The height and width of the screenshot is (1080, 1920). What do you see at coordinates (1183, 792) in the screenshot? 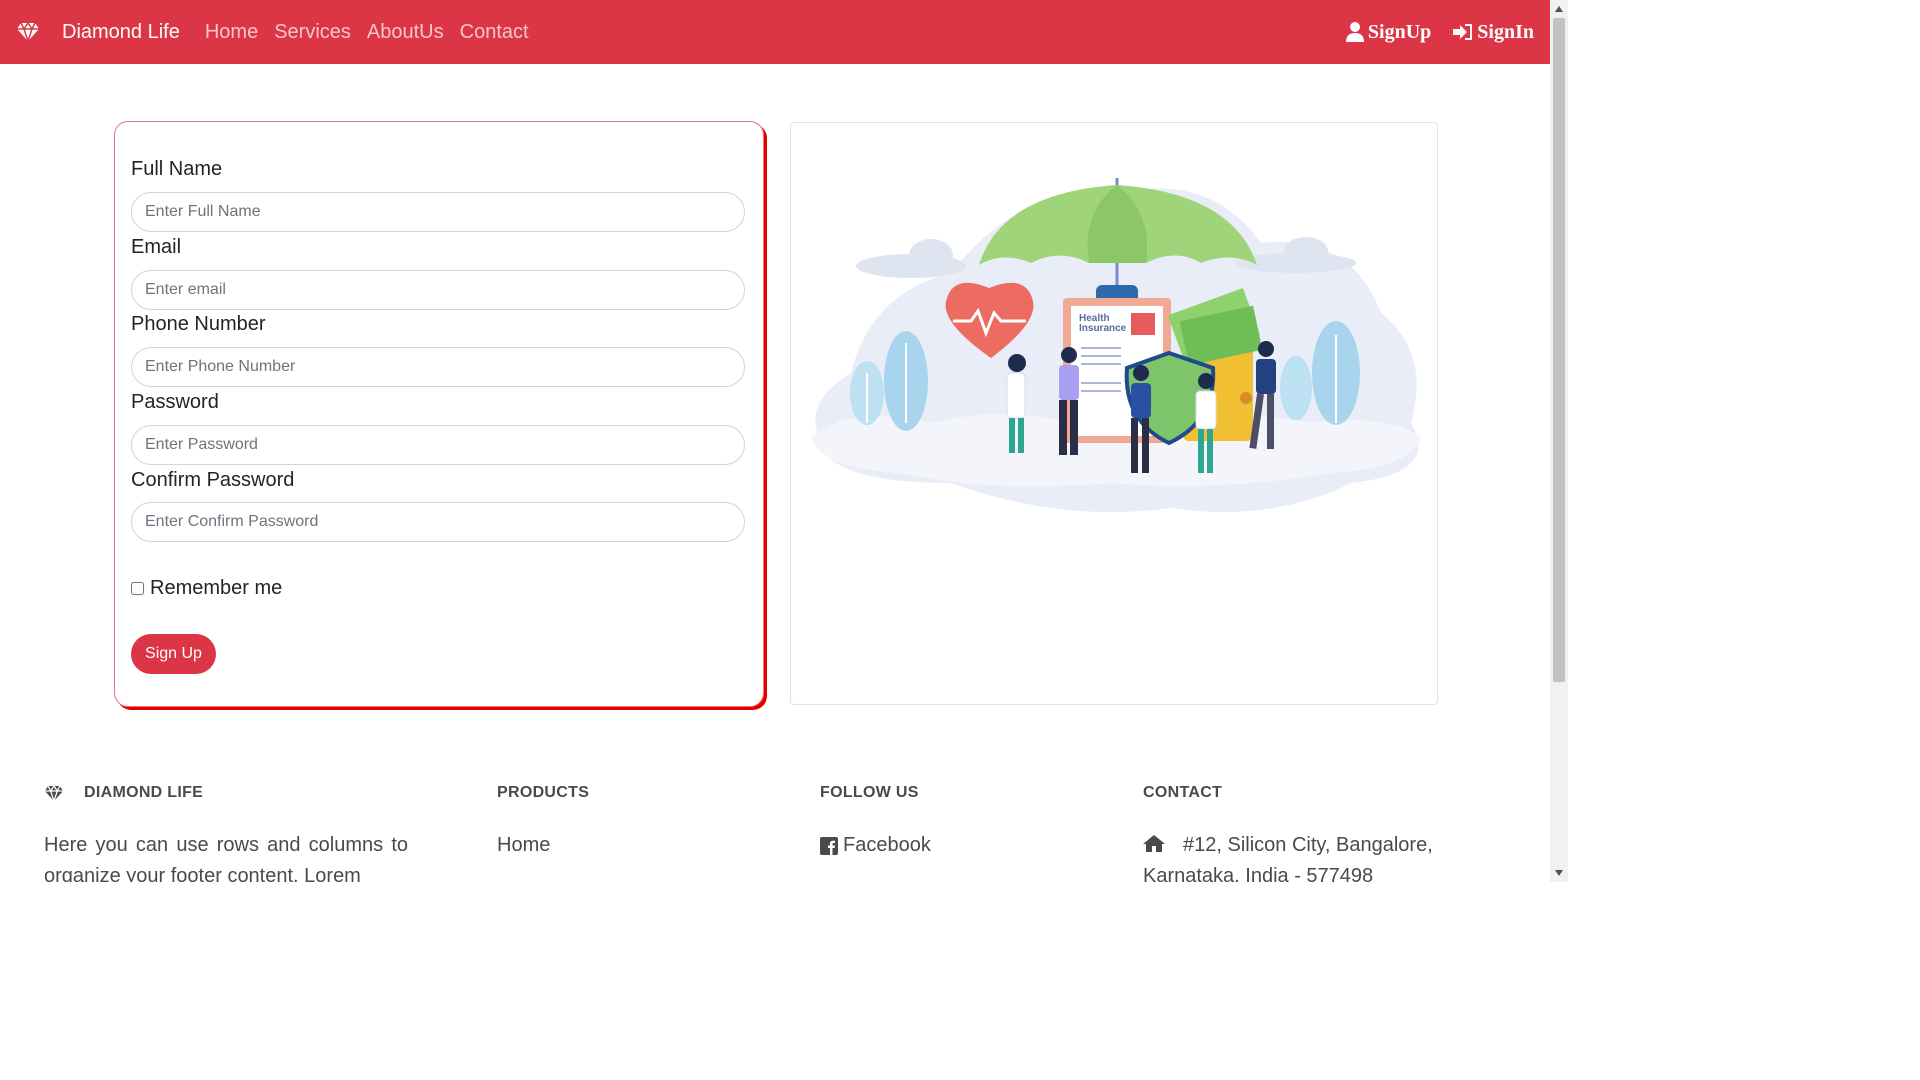
I see `footer-contact-heading: CONTACT` at bounding box center [1183, 792].